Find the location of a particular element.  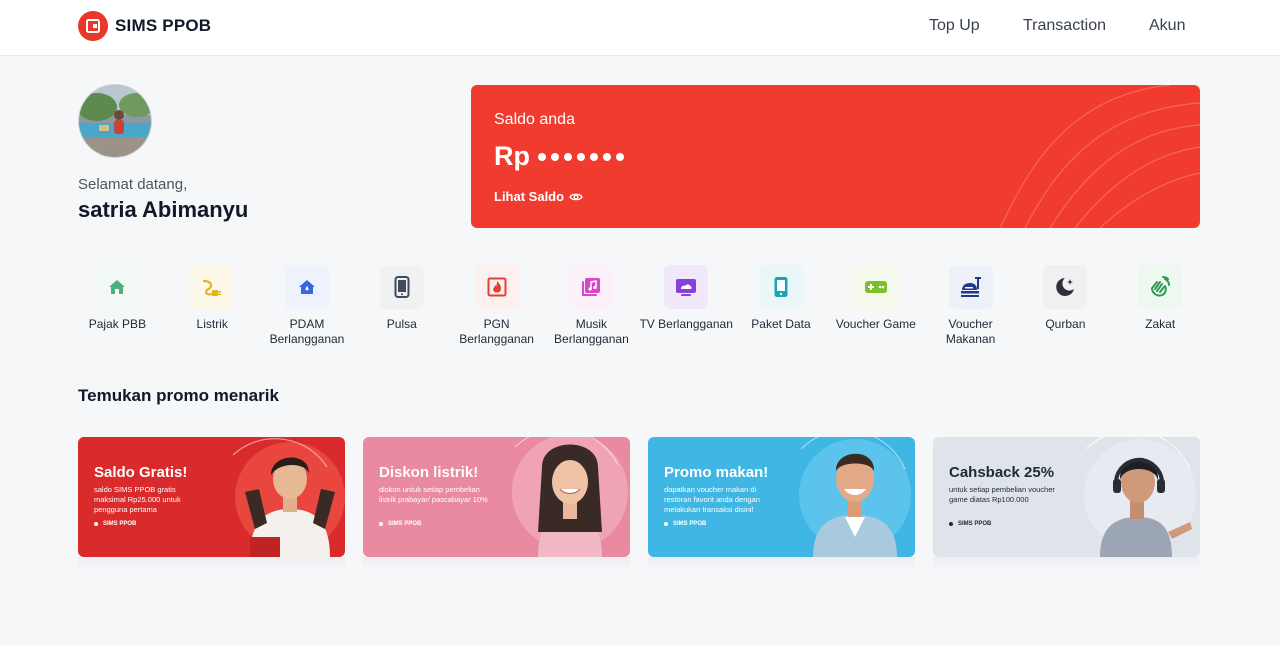

eye-icon is located at coordinates (576, 196).